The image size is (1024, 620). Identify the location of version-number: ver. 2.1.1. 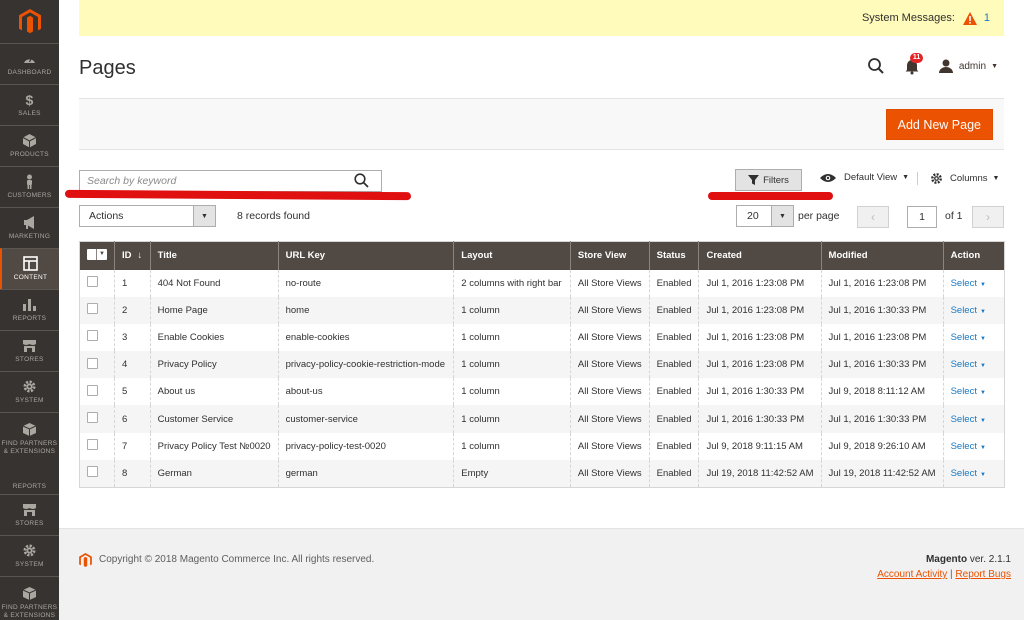
(989, 559).